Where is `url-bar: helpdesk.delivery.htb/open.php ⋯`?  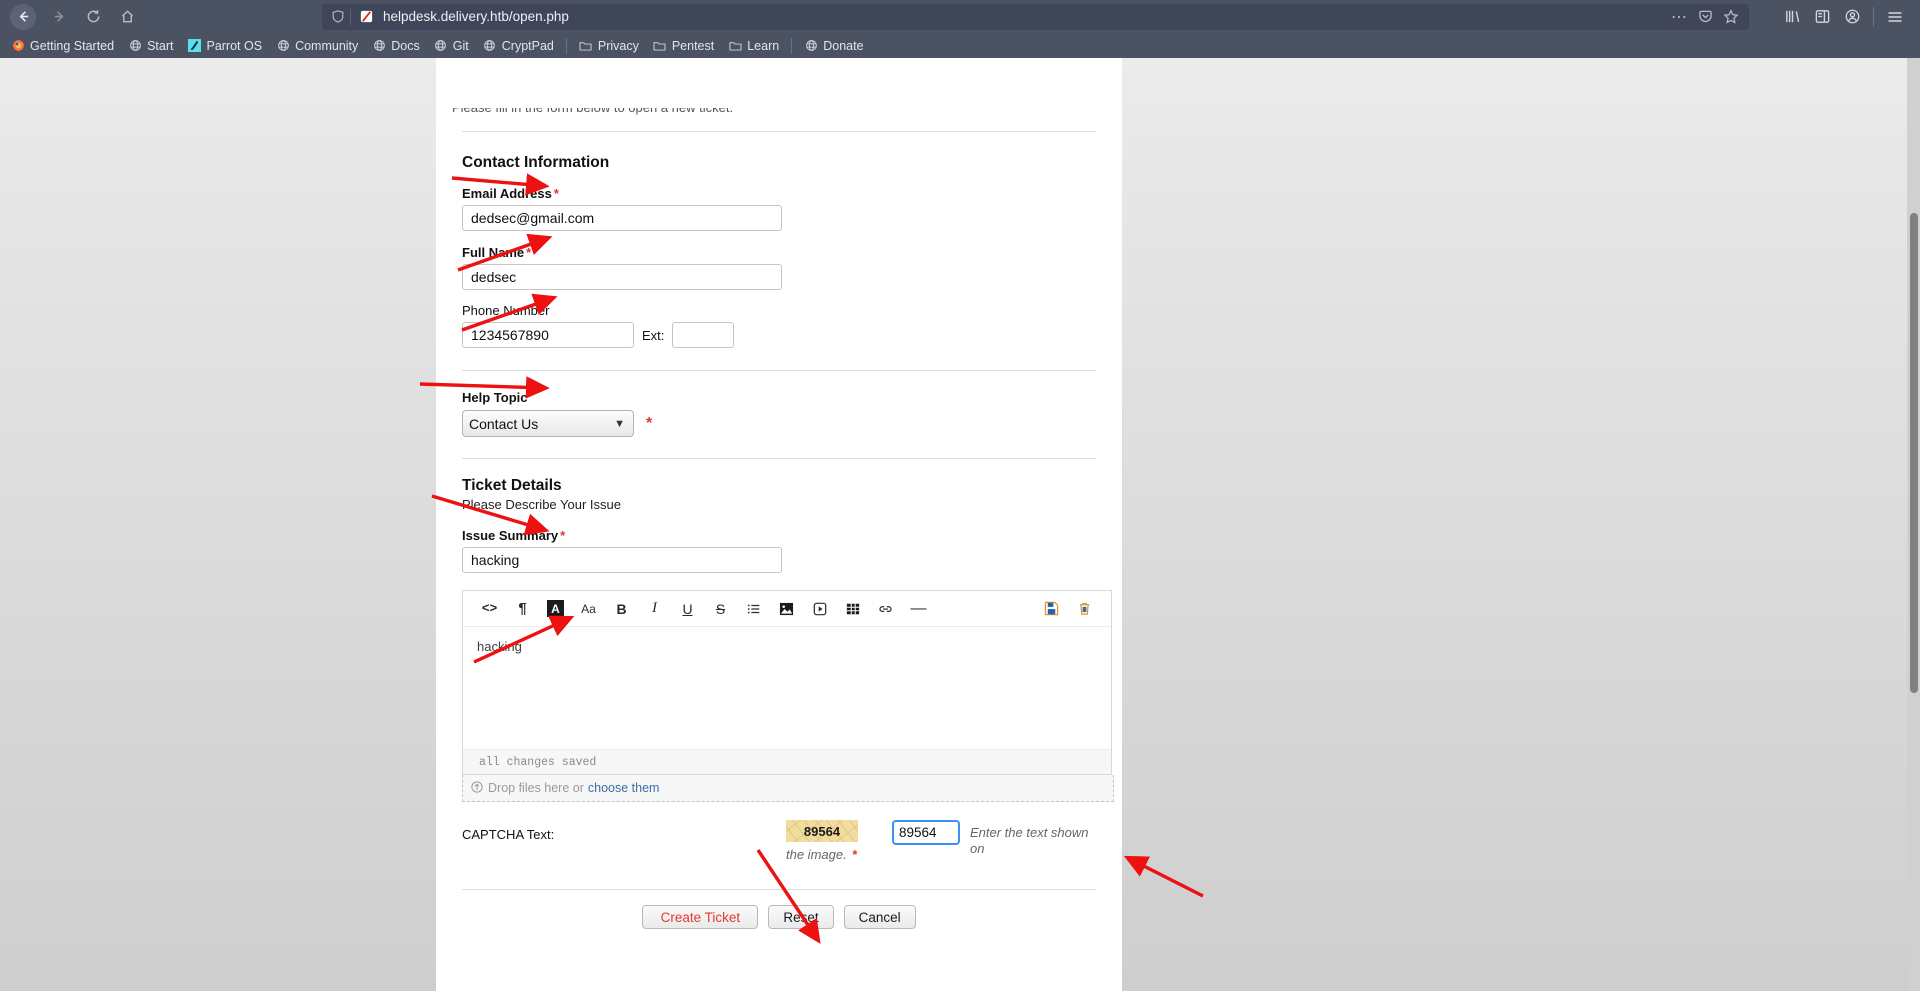 url-bar: helpdesk.delivery.htb/open.php ⋯ is located at coordinates (1035, 16).